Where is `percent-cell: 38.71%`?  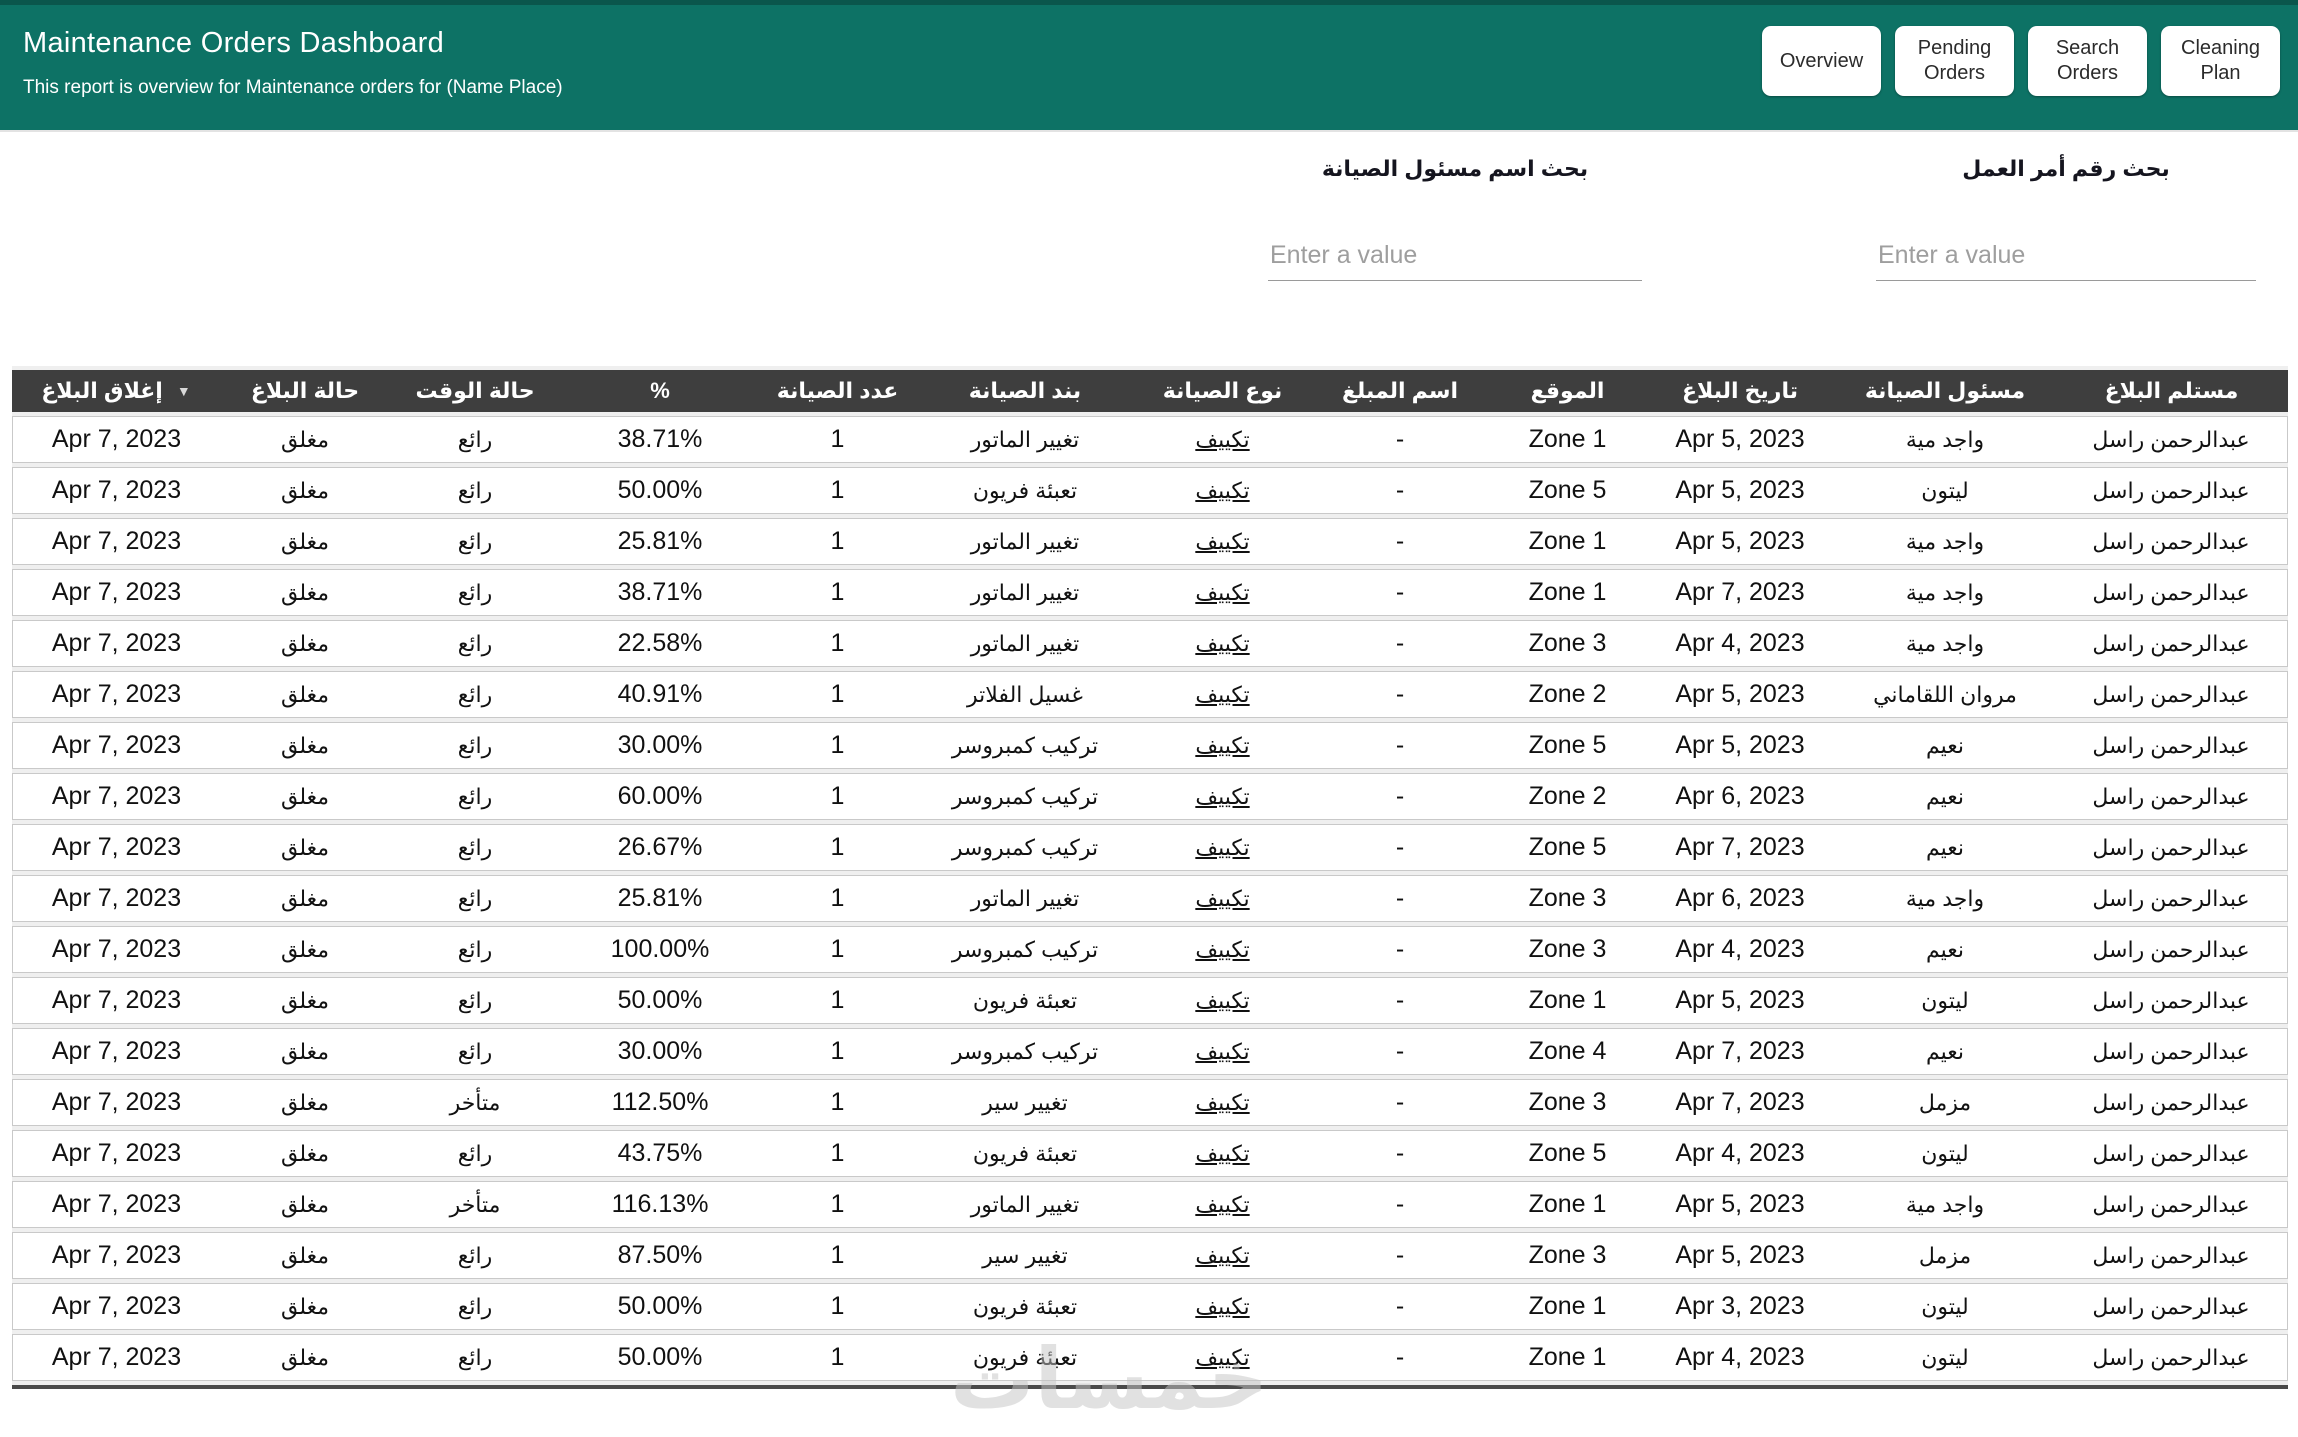 percent-cell: 38.71% is located at coordinates (660, 439).